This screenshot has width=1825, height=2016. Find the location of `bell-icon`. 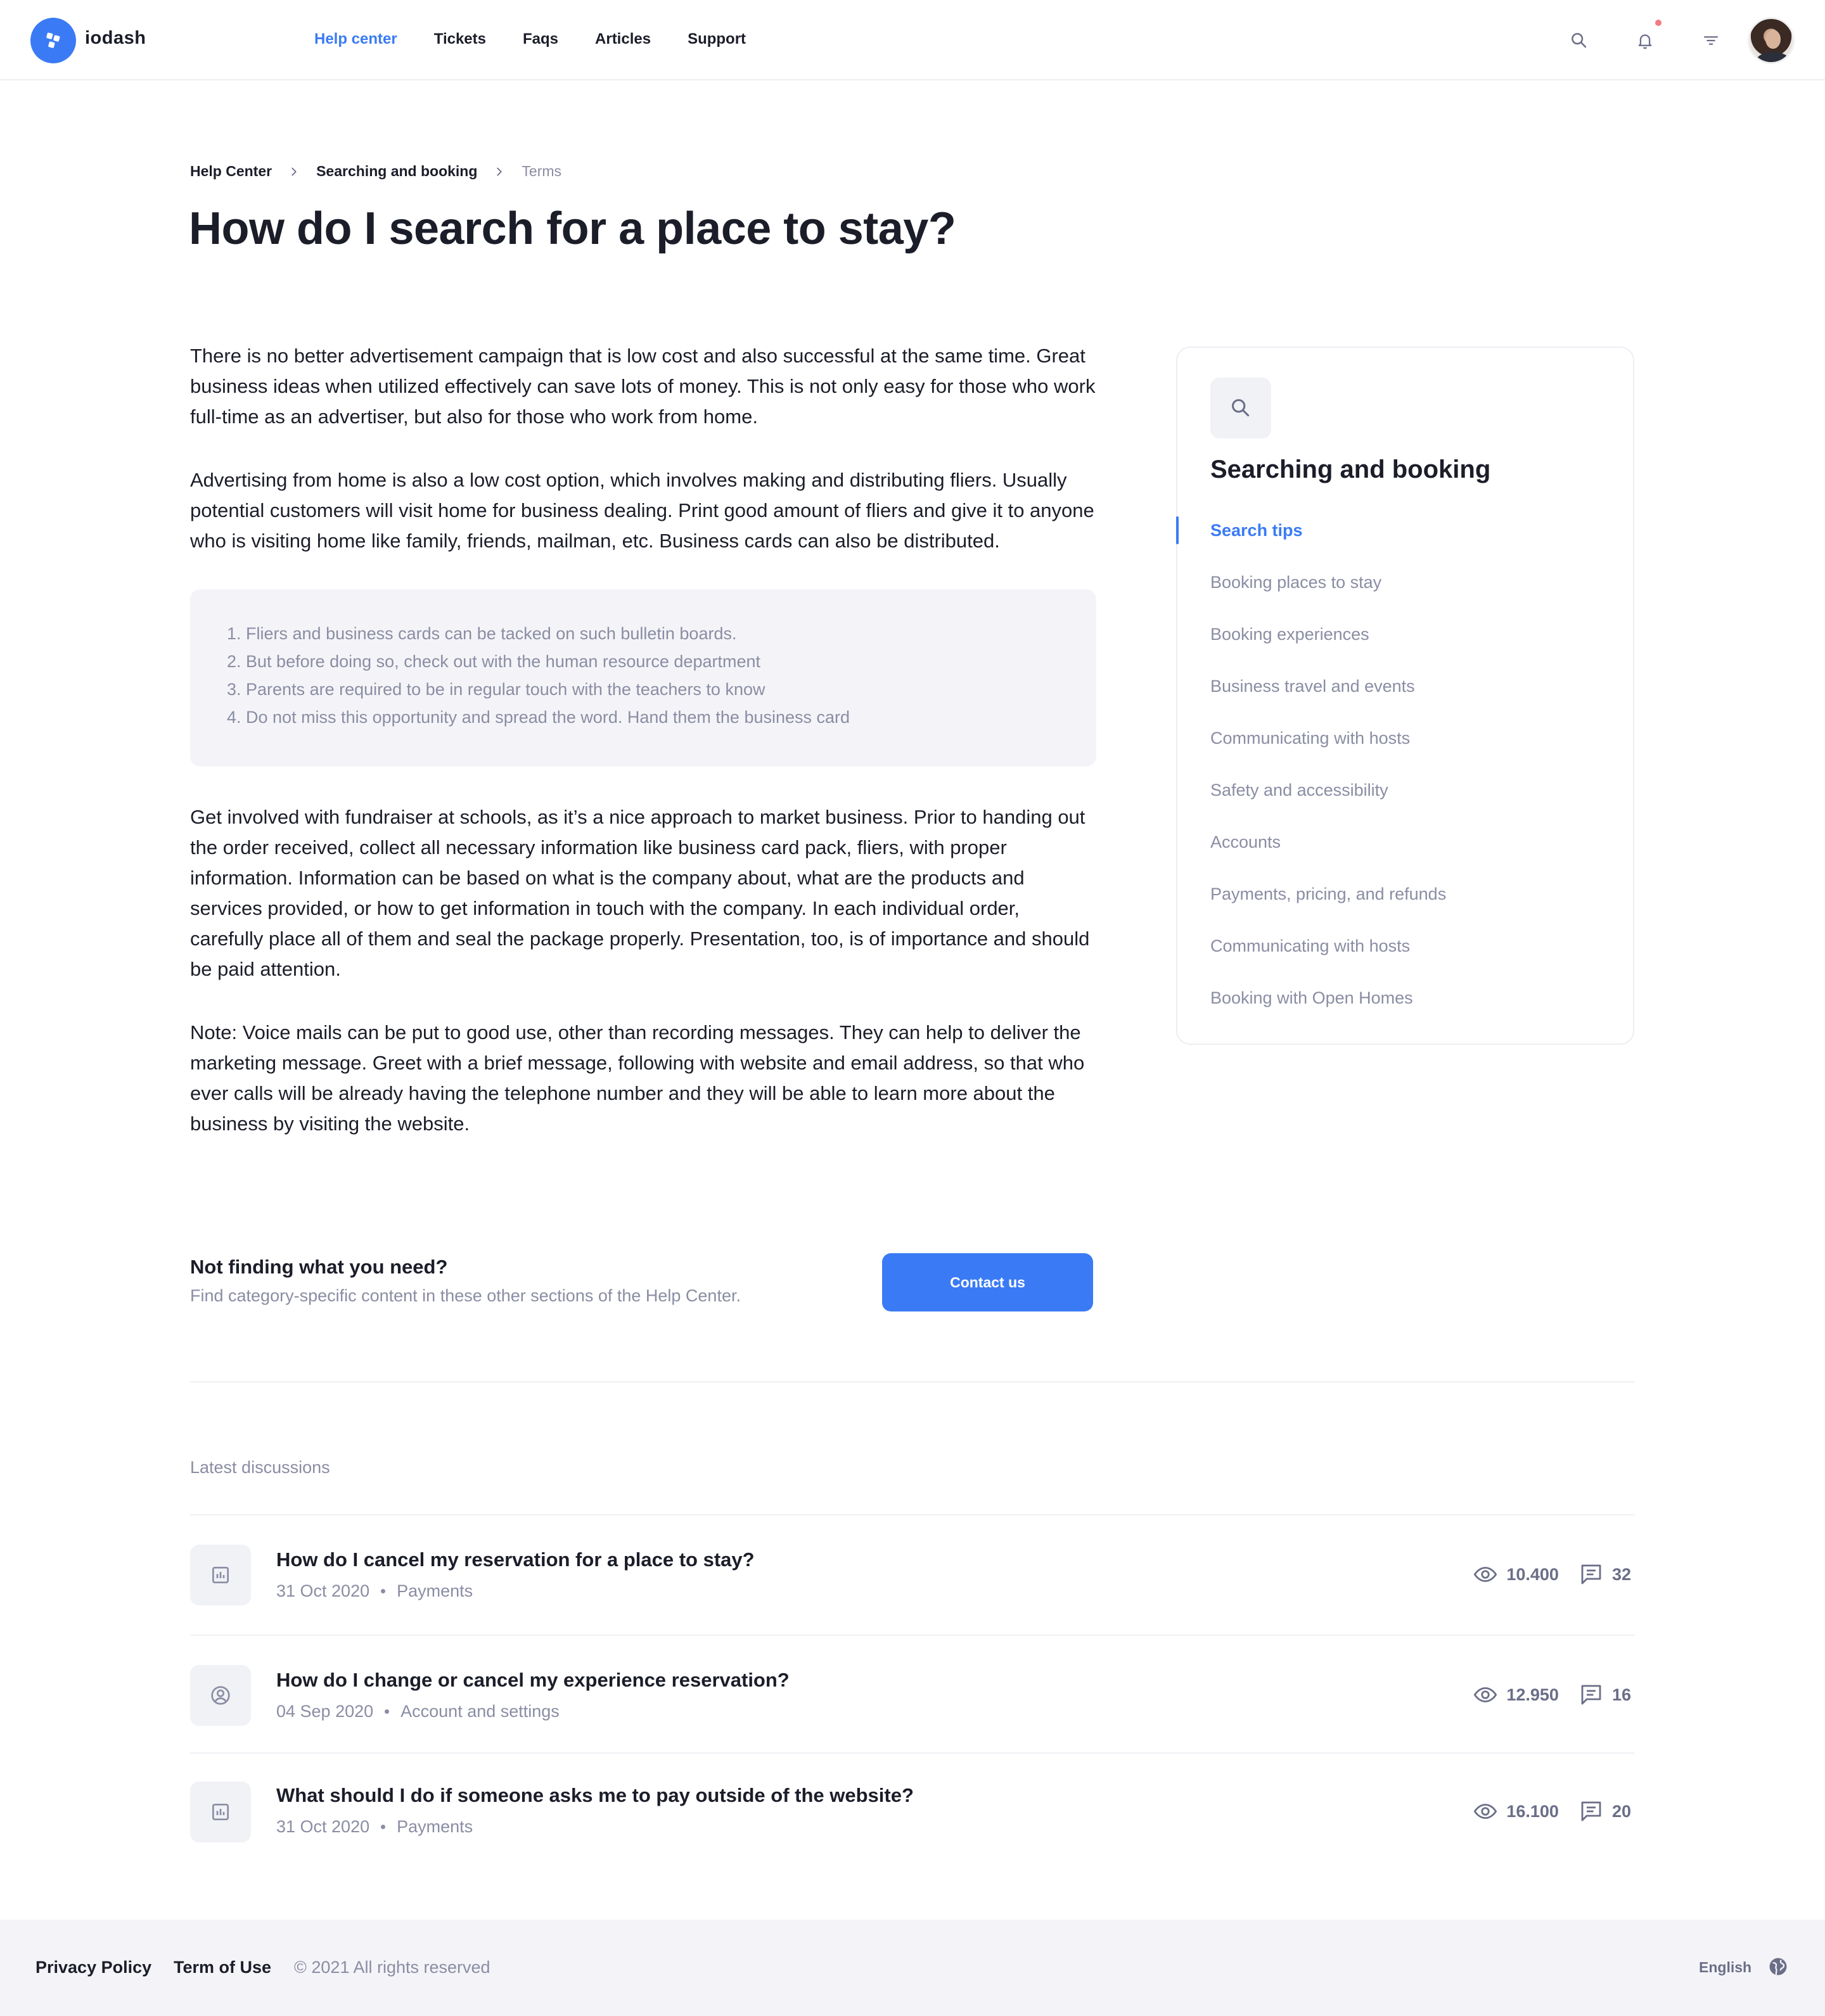

bell-icon is located at coordinates (1645, 41).